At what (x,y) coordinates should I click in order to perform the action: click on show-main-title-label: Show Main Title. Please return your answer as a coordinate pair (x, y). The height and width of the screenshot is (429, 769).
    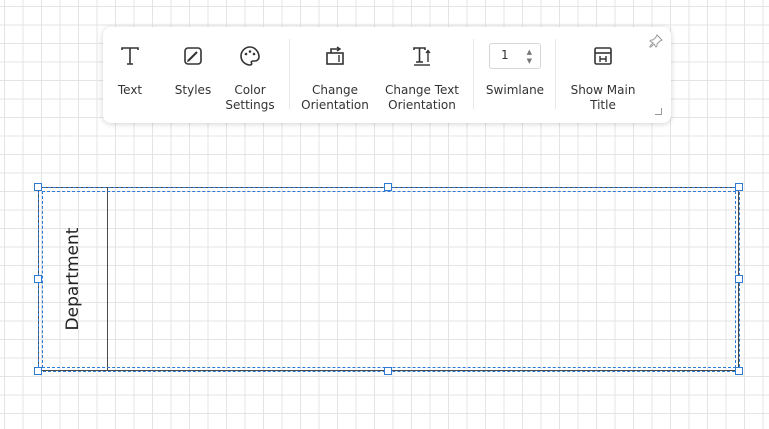
    Looking at the image, I should click on (603, 97).